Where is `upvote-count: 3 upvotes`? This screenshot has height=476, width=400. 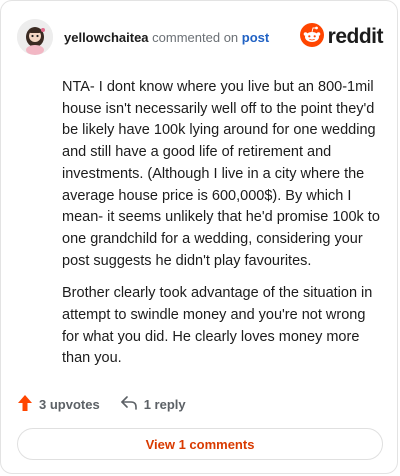
upvote-count: 3 upvotes is located at coordinates (69, 404).